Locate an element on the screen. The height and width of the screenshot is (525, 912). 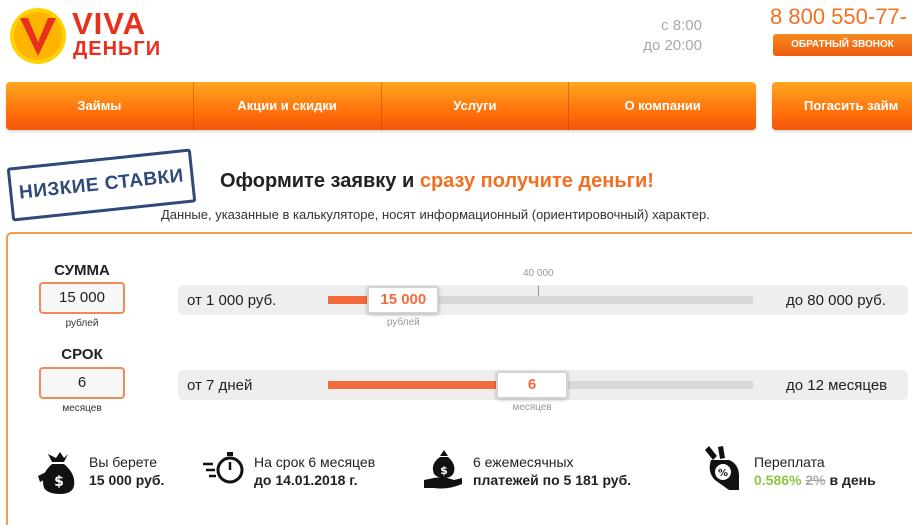
stopwatch-icon is located at coordinates (223, 468).